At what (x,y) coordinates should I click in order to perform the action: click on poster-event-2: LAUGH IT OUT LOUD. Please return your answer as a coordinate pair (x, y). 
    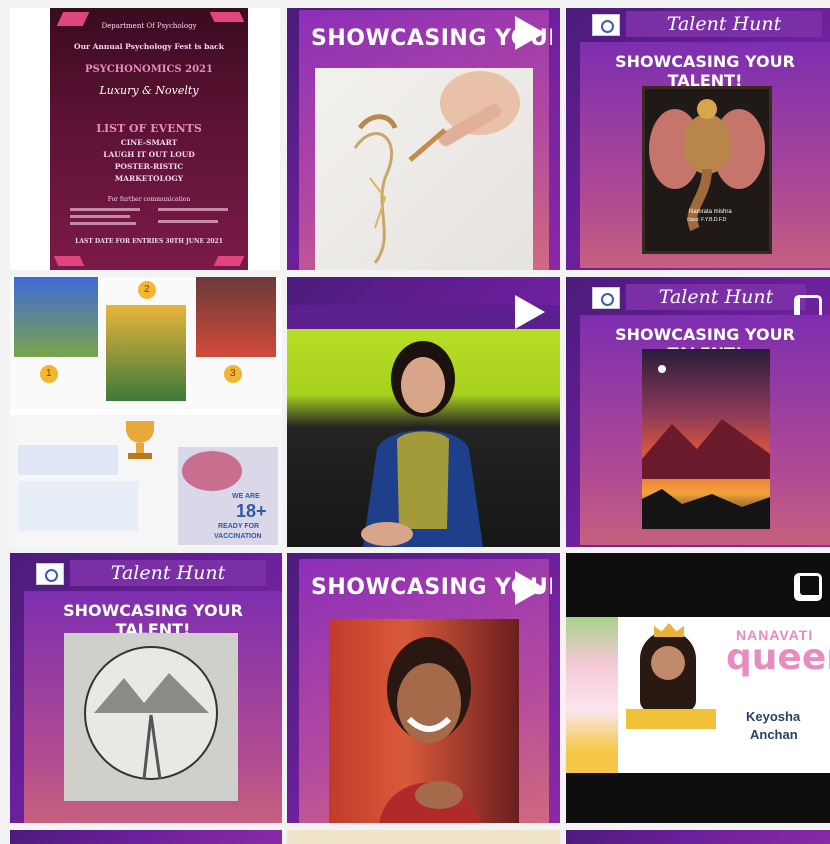
    Looking at the image, I should click on (149, 154).